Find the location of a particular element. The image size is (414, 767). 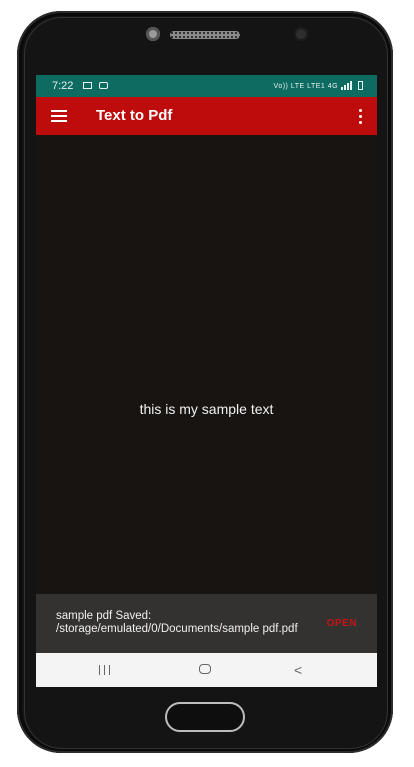

earpiece-speaker is located at coordinates (205, 35).